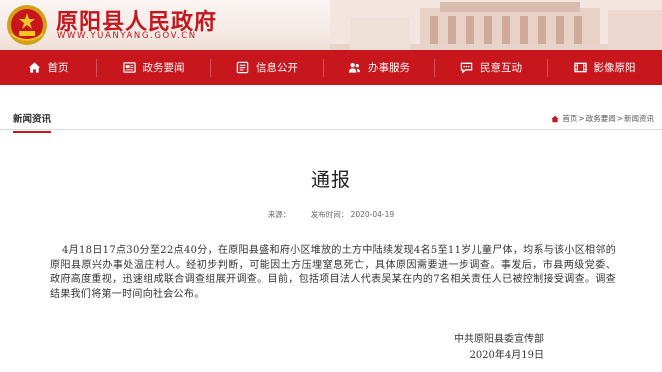 Image resolution: width=662 pixels, height=372 pixels. Describe the element at coordinates (58, 68) in the screenshot. I see `nav-item-label: 首页` at that location.